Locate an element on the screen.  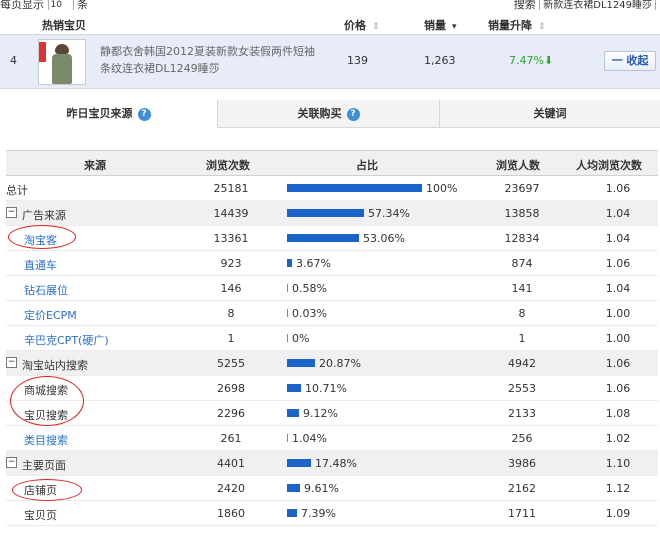
visitors-value: 1 is located at coordinates (522, 338).